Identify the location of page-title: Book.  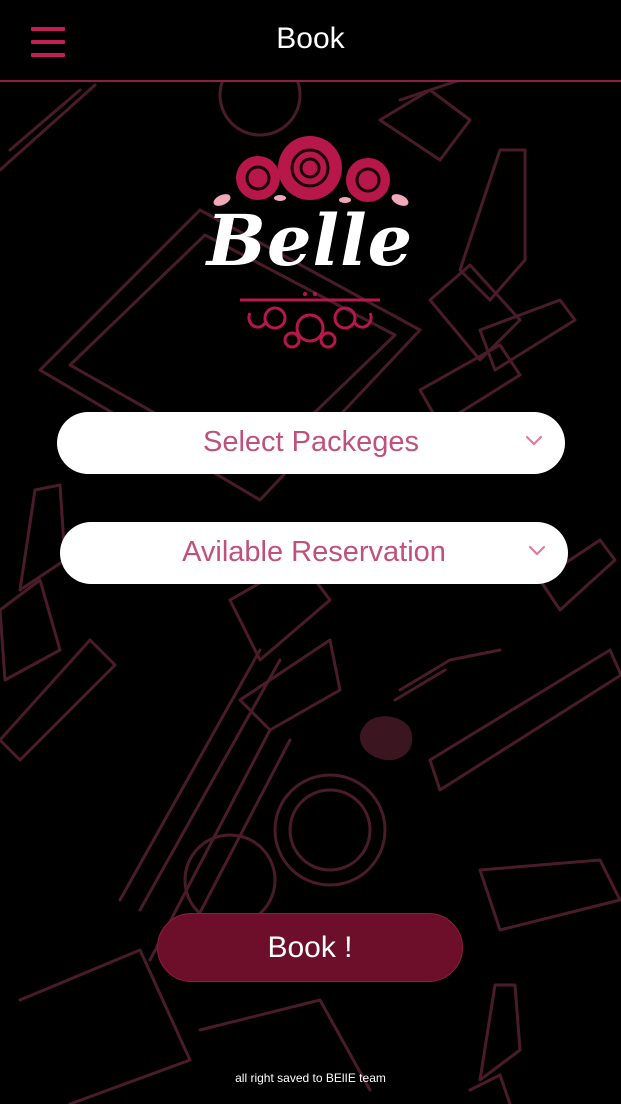
(310, 38).